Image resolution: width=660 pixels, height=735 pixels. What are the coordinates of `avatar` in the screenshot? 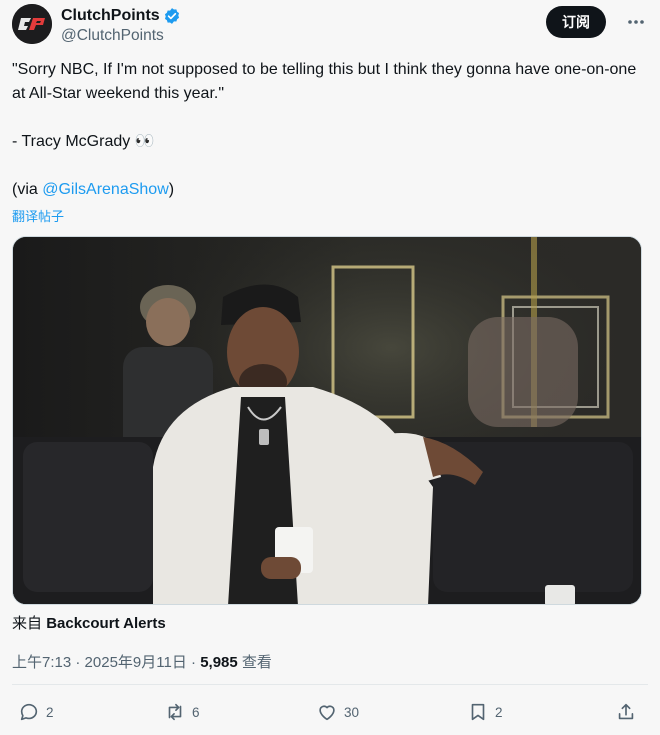 It's located at (32, 24).